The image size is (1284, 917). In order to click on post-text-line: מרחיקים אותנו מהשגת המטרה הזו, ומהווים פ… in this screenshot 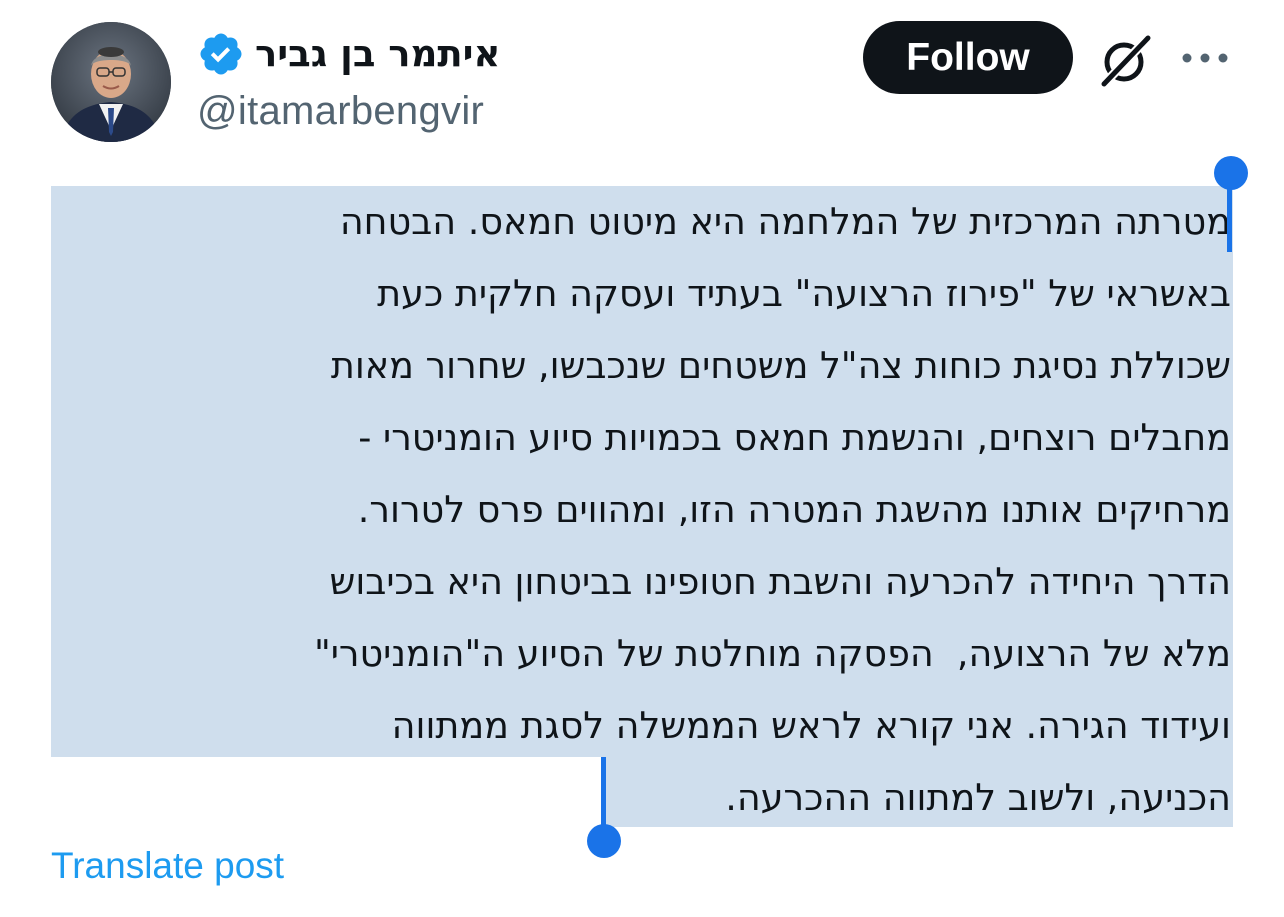, I will do `click(794, 509)`.